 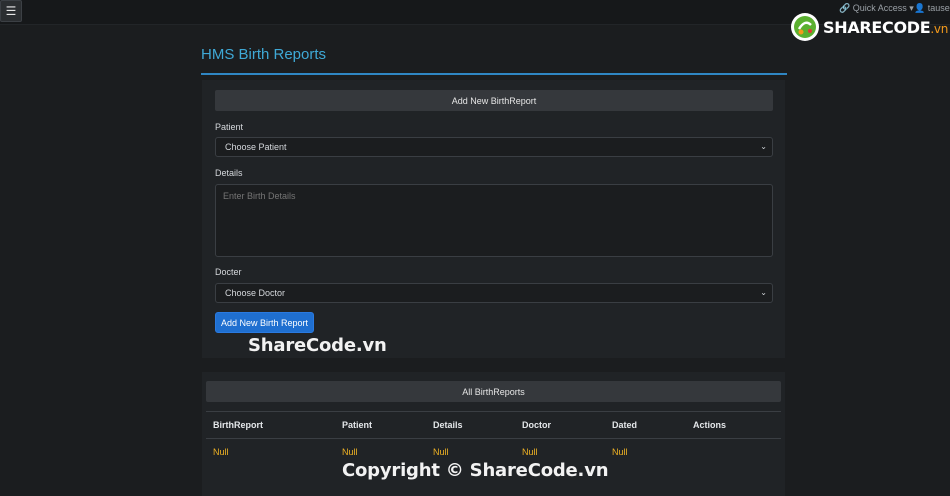 I want to click on sharecode-logo: SHARECODE.vn, so click(x=869, y=27).